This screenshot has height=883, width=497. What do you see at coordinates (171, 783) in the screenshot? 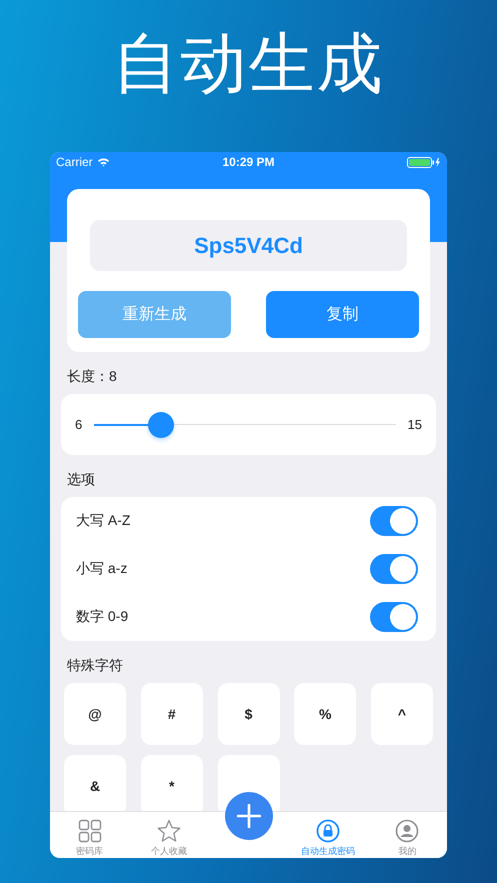
I see `character-key: *` at bounding box center [171, 783].